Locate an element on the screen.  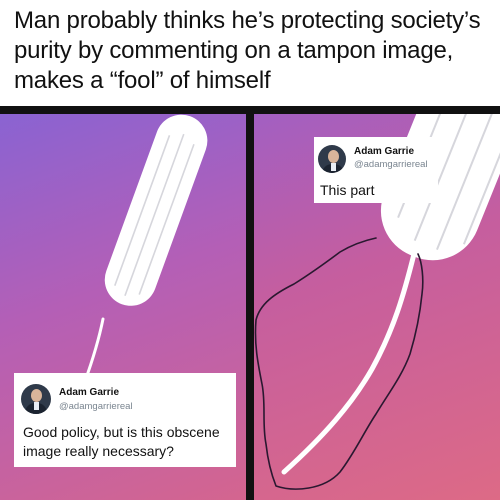
tweet-card-right: Adam Garrie @adamgarriereal This part is located at coordinates (376, 170).